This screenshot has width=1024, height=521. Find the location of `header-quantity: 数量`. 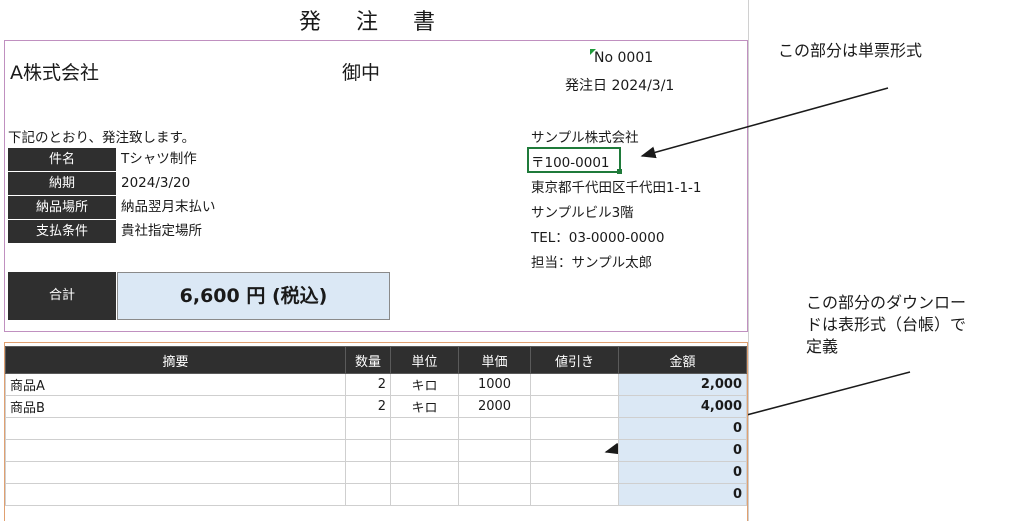

header-quantity: 数量 is located at coordinates (368, 360).